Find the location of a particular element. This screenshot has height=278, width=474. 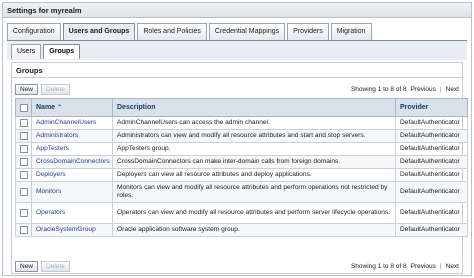

subtab-users: Users is located at coordinates (26, 51).